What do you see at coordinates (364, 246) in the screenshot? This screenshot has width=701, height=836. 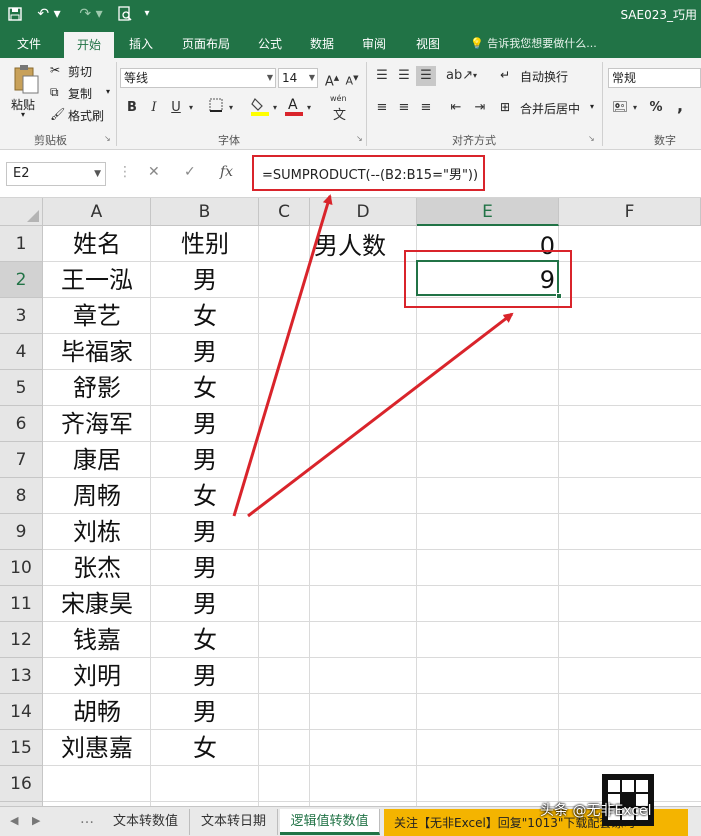 I see `cell-d1: 男人数` at bounding box center [364, 246].